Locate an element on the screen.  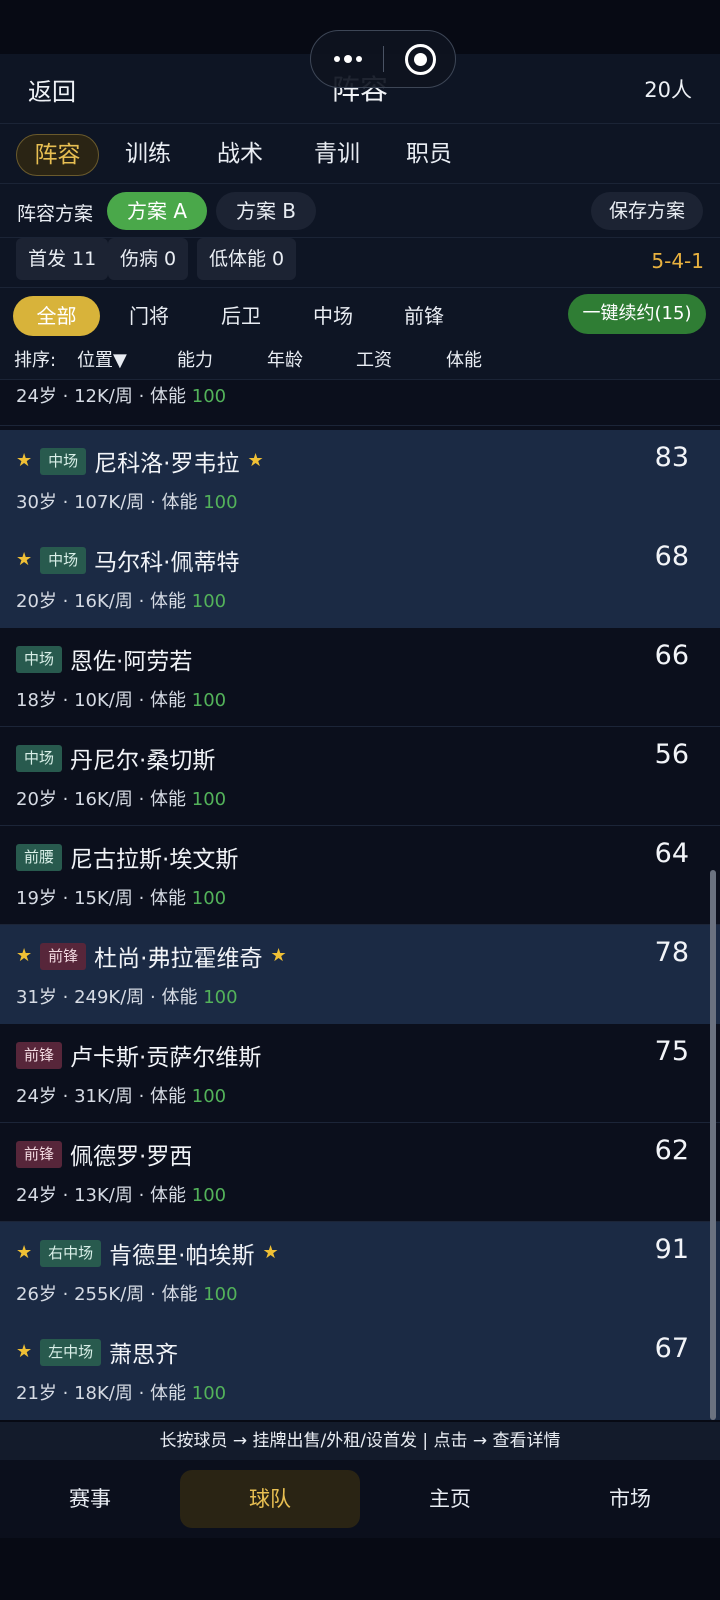
player-row: 24岁 · 12K/周 · 体能 100 is located at coordinates (360, 403).